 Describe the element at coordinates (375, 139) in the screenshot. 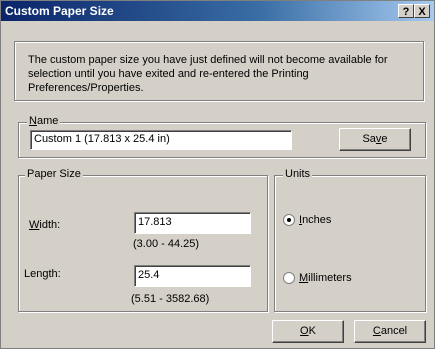

I see `save-button: Save` at that location.